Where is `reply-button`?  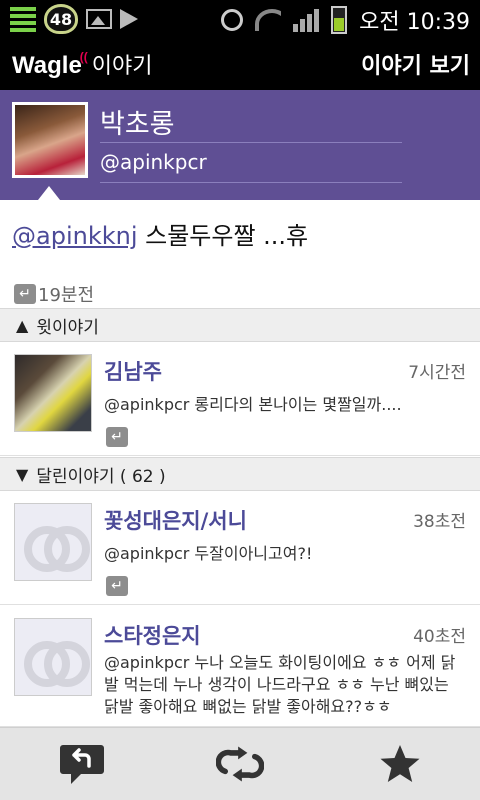 reply-button is located at coordinates (82, 764).